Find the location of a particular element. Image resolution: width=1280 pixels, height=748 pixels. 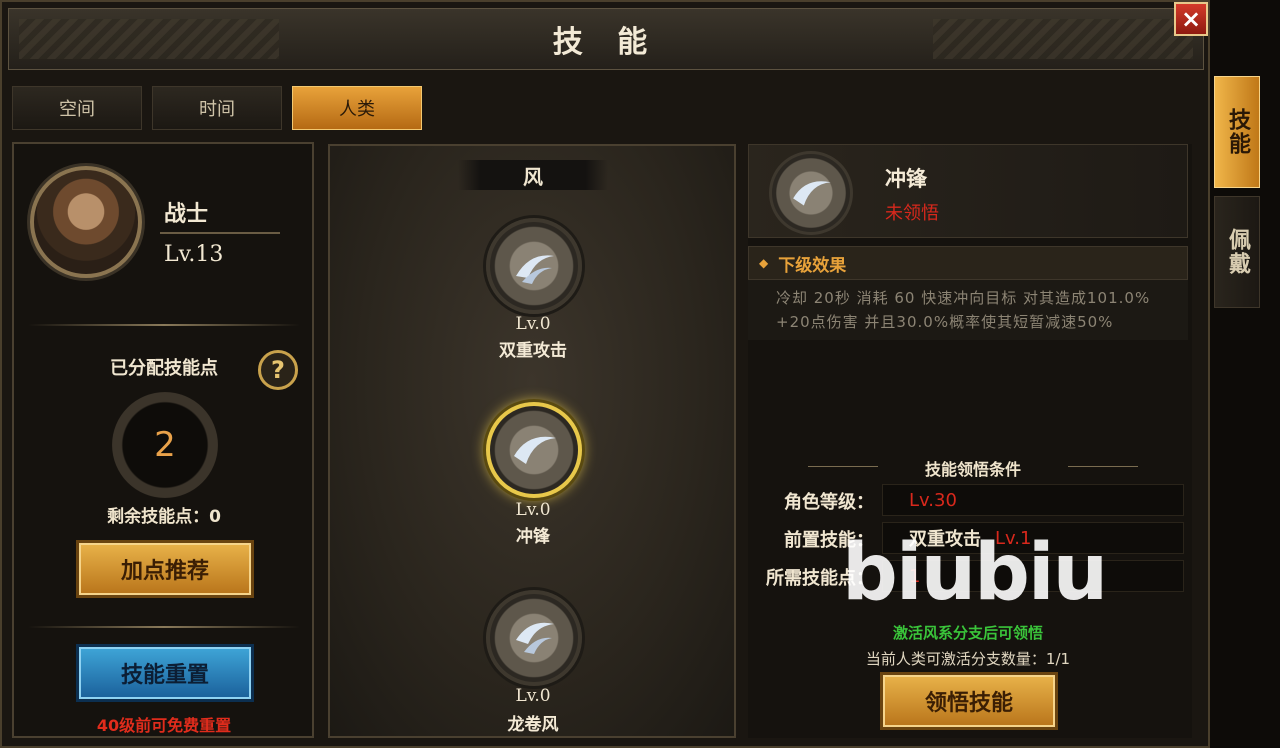

wind-icon is located at coordinates (535, 269).